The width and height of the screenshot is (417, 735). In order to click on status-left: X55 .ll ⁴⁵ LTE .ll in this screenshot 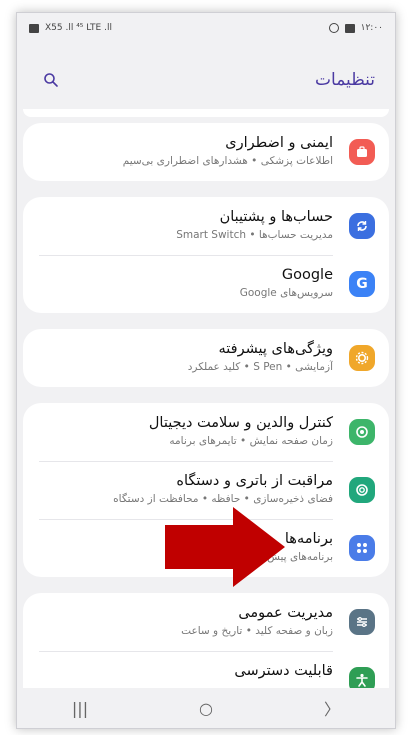, I will do `click(70, 28)`.